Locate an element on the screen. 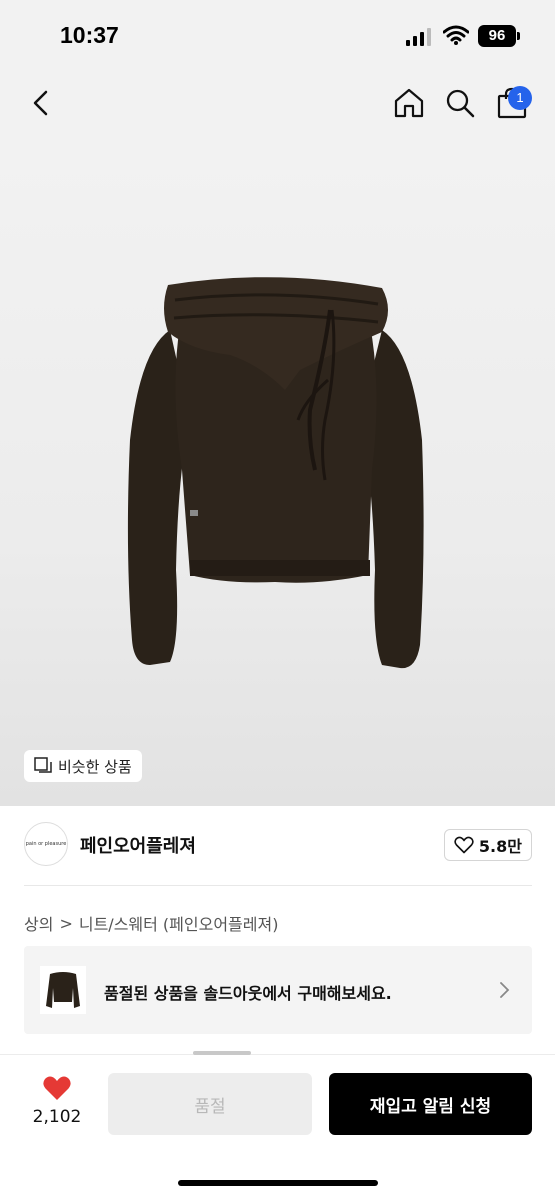 Image resolution: width=555 pixels, height=1200 pixels. brand-like-count: 5.8만 is located at coordinates (500, 846).